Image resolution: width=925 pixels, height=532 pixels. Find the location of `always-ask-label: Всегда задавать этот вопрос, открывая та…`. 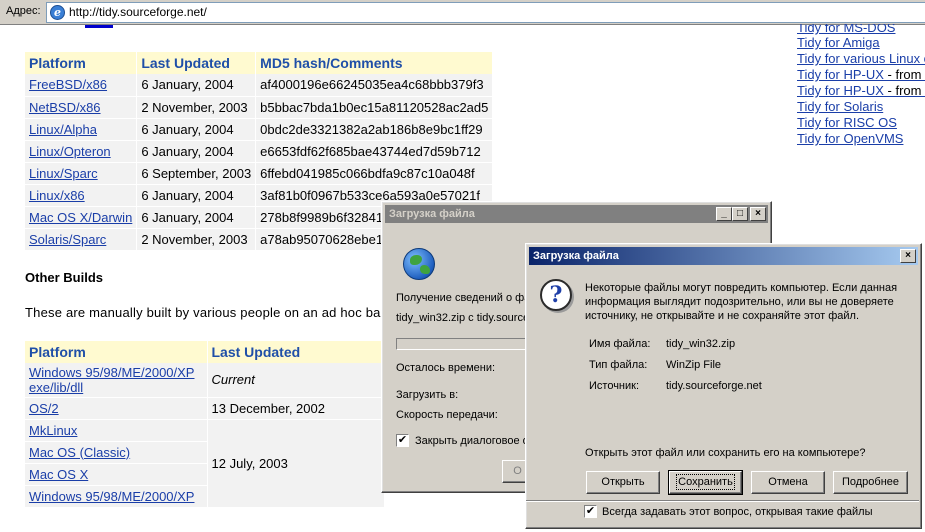

always-ask-label: Всегда задавать этот вопрос, открывая та… is located at coordinates (737, 512).